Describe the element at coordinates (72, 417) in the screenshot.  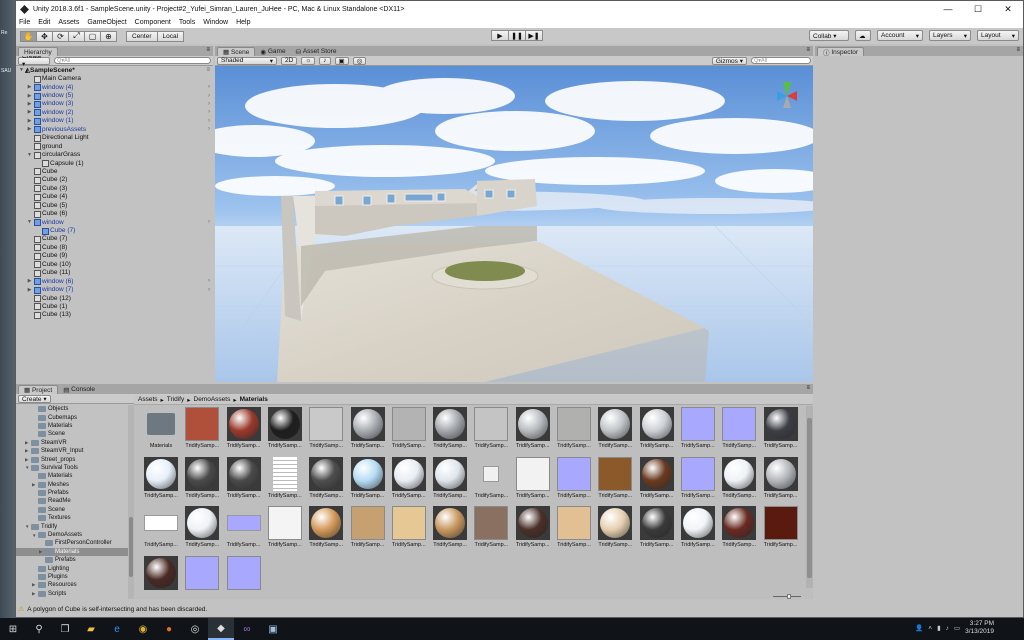
I see `folder-tree-item: Cubemaps` at that location.